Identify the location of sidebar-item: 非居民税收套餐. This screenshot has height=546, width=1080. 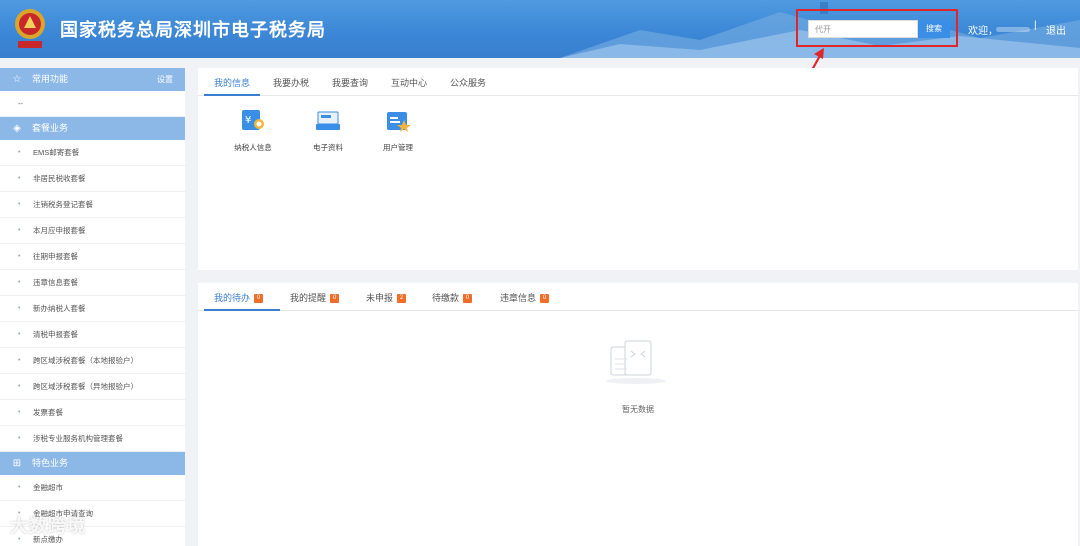
(92, 179).